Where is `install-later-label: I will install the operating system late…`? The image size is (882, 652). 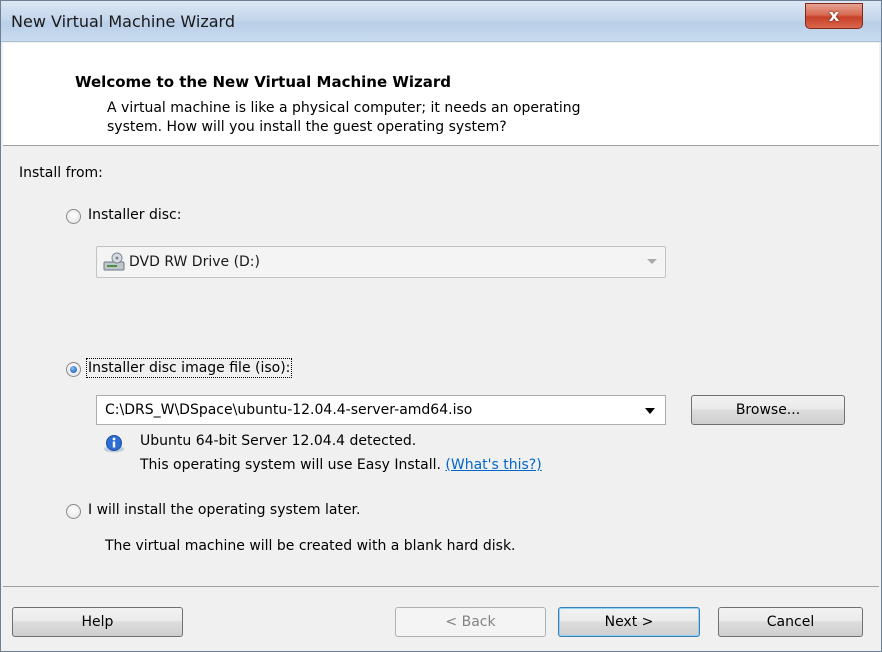
install-later-label: I will install the operating system late… is located at coordinates (224, 510).